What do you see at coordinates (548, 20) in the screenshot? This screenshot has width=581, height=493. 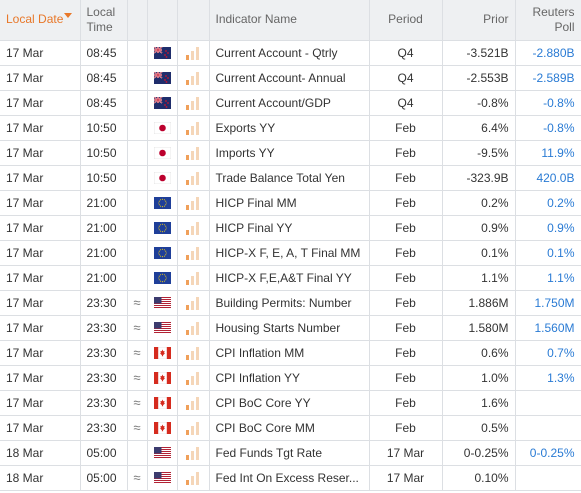 I see `column-header-reuters-poll: Reuters Poll` at bounding box center [548, 20].